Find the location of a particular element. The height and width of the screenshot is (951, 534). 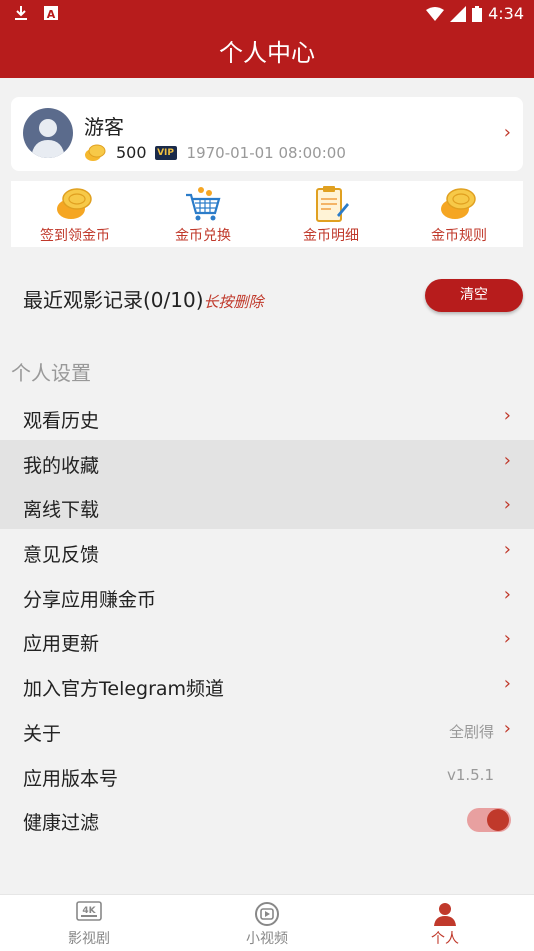

vip-badge: VIP is located at coordinates (165, 152).